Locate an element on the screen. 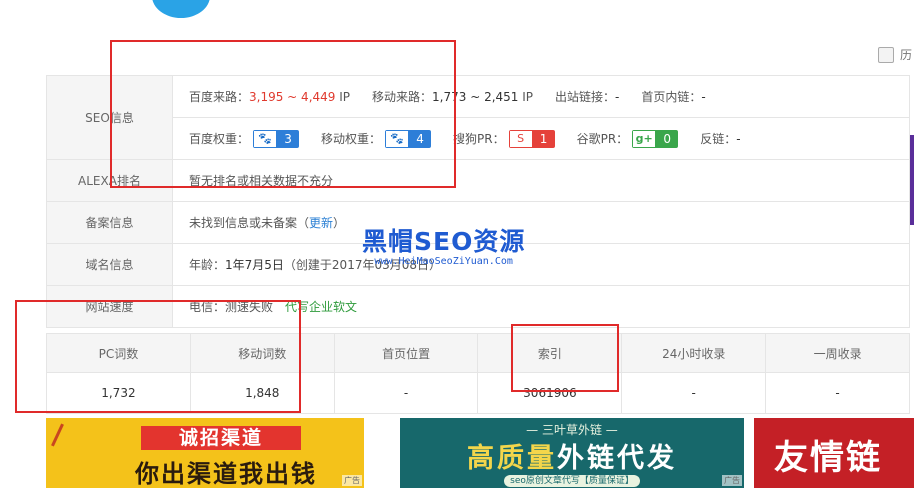  stats-header-24h: 24小时收录 is located at coordinates (694, 353).